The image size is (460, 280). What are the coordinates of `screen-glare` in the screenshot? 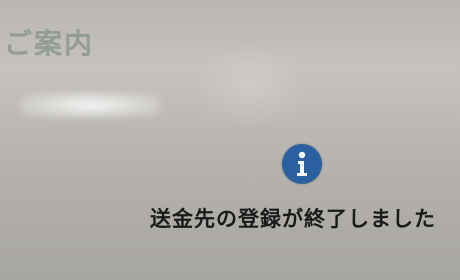 It's located at (90, 105).